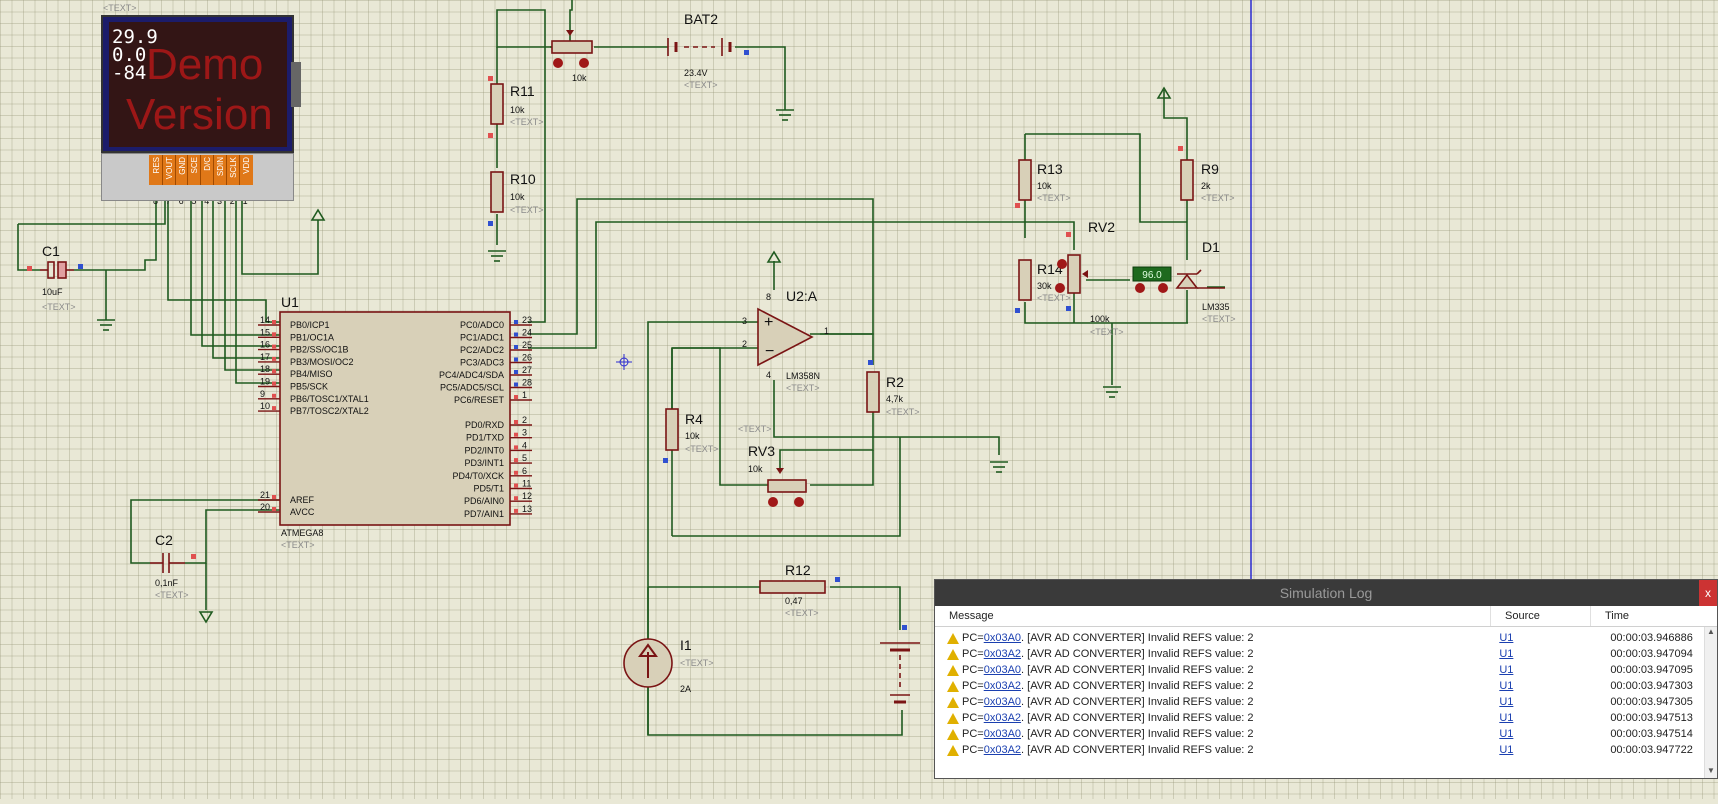  I want to click on potentiometer-top: 10k, so click(572, 56).